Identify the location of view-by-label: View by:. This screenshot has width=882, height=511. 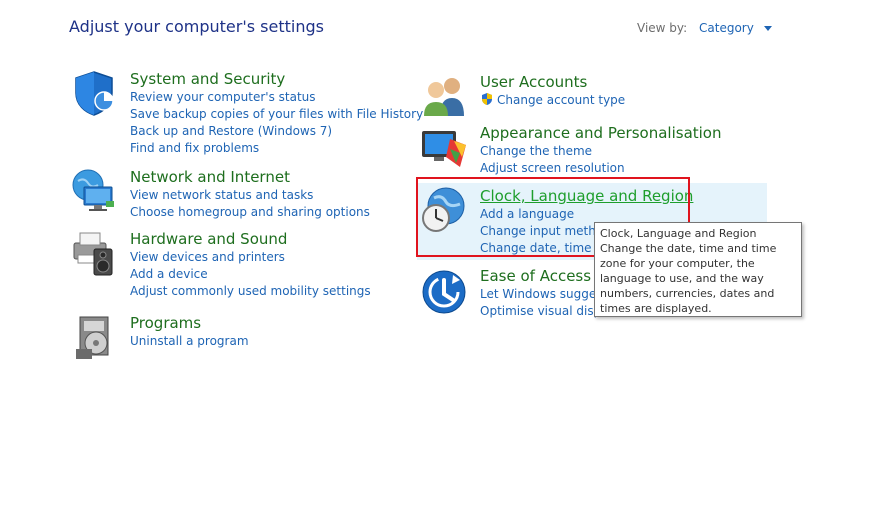
(662, 28).